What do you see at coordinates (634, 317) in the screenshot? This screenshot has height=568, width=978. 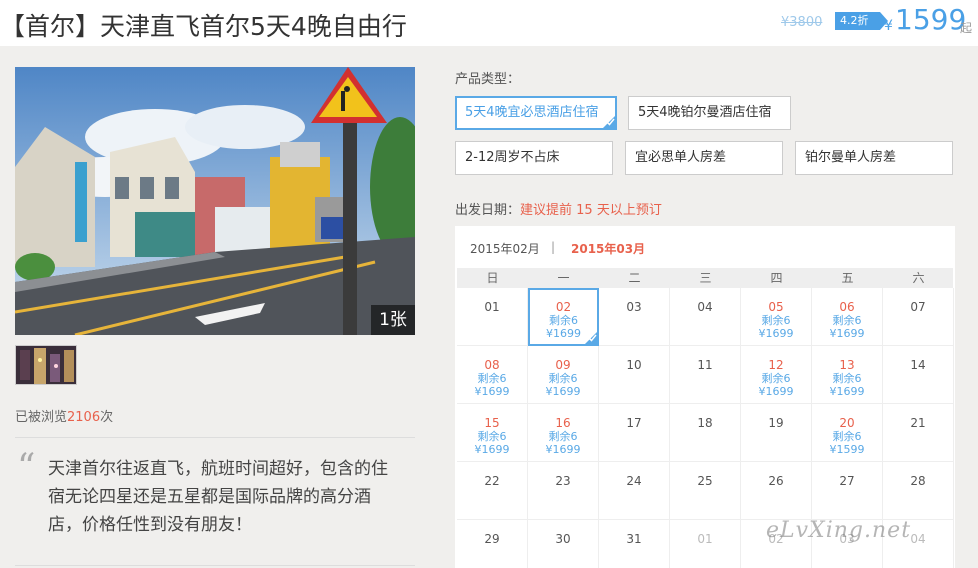 I see `calendar-day: 03` at bounding box center [634, 317].